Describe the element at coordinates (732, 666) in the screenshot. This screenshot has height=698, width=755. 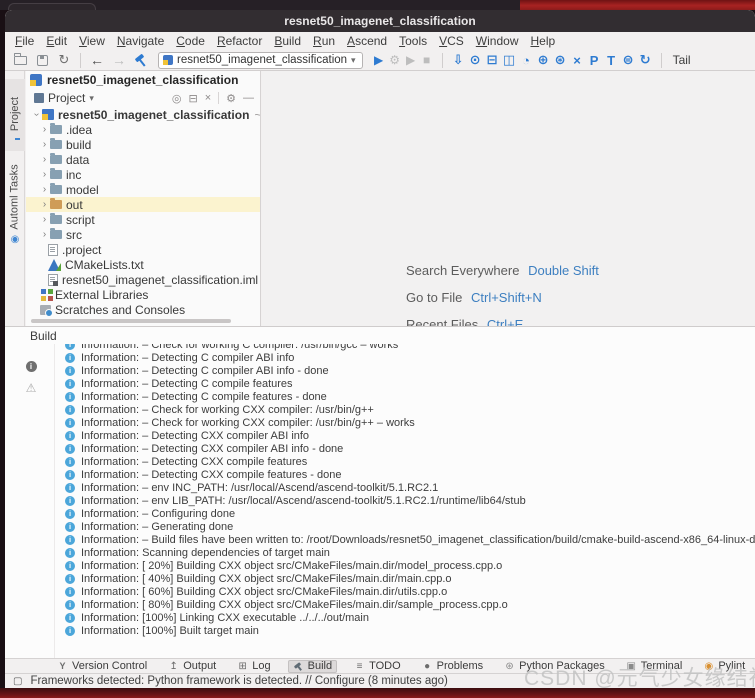
I see `tool-window-tab-label: Pylint` at that location.